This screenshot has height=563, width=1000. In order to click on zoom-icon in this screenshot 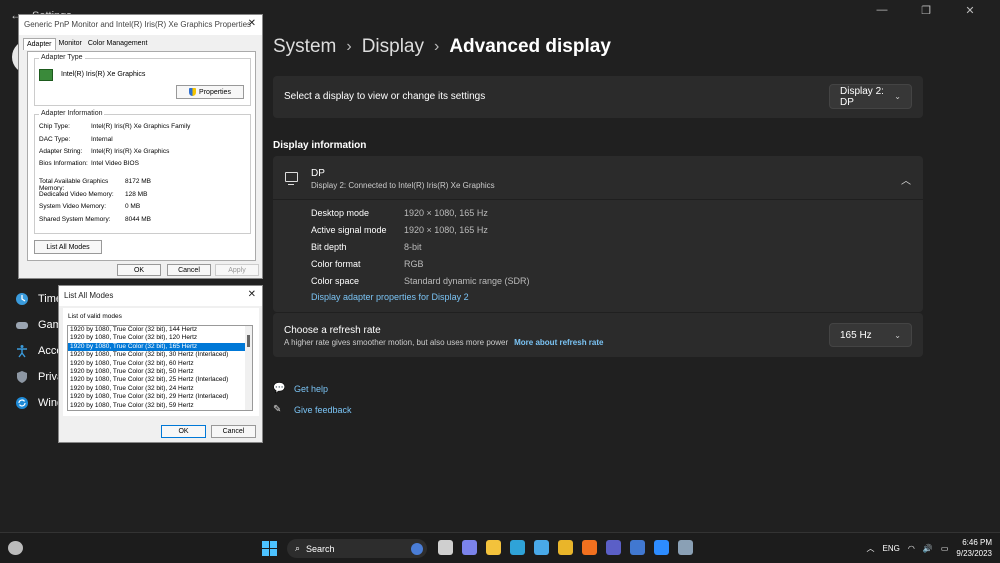, I will do `click(661, 547)`.